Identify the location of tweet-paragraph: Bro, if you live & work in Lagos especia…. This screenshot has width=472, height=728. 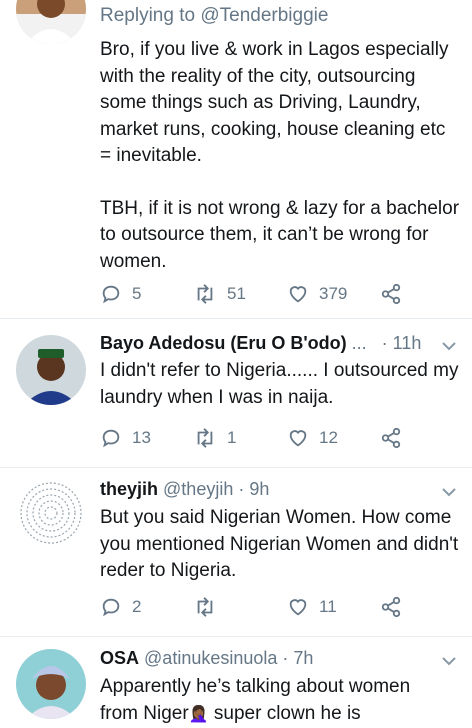
(280, 103).